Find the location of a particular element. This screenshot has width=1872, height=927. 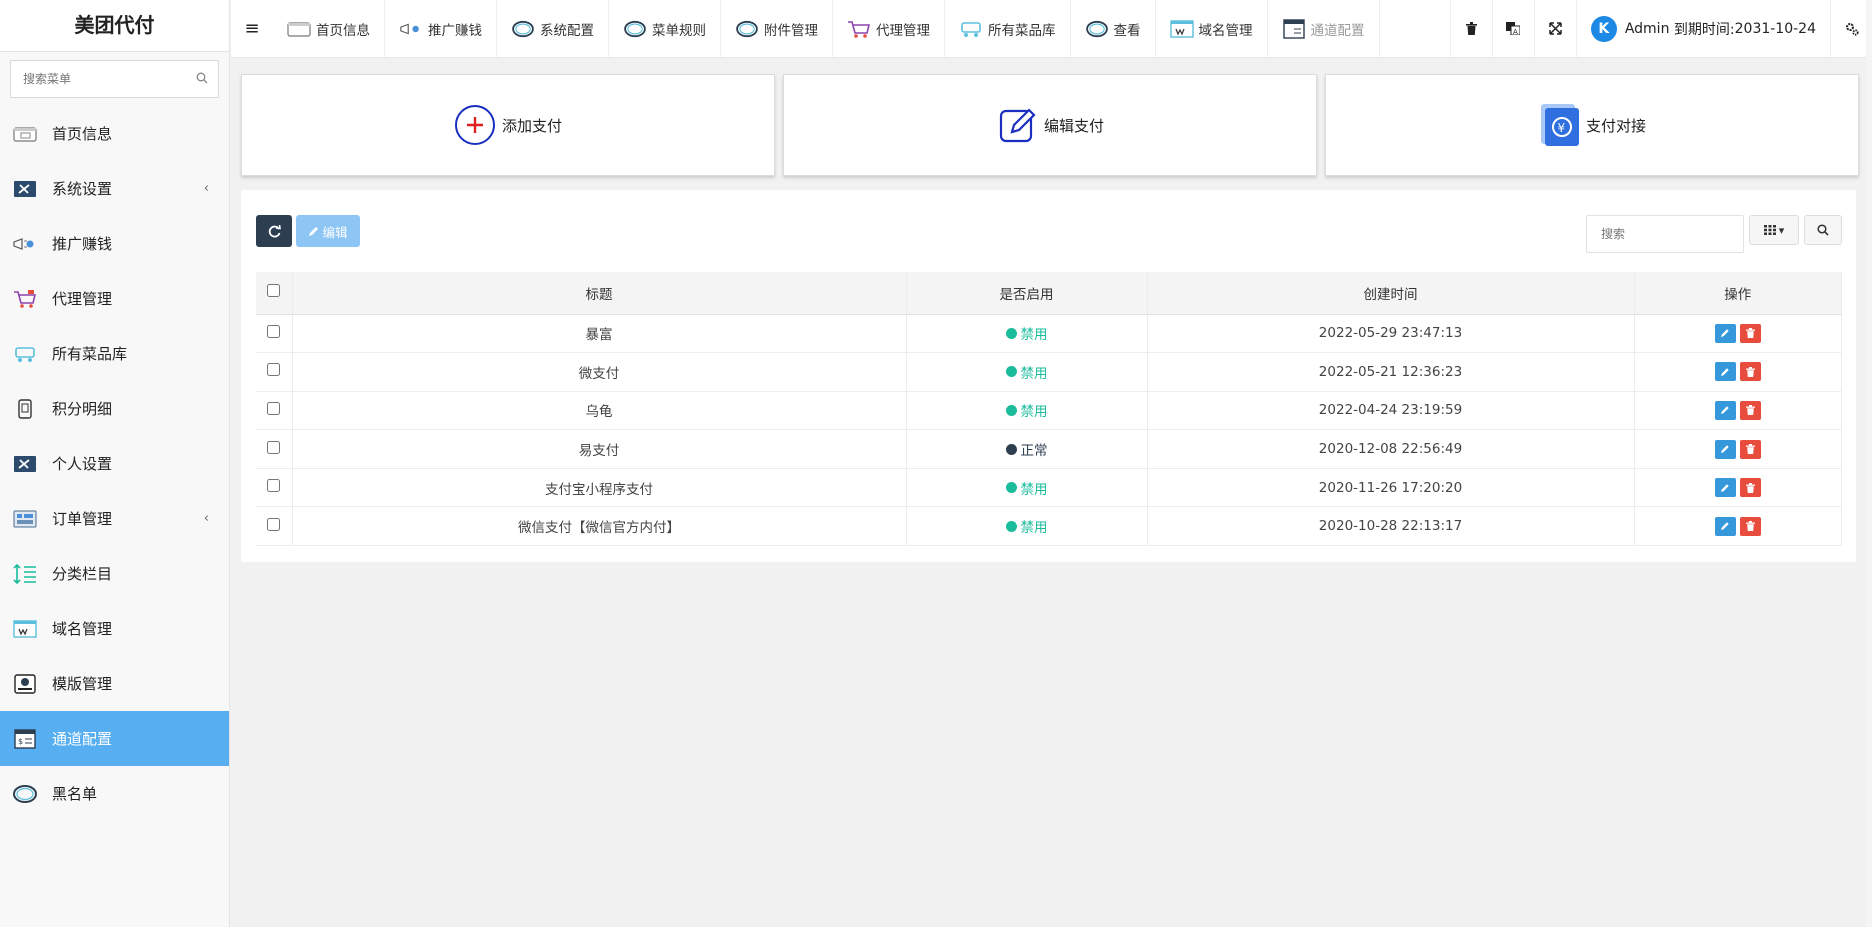

select-all-checkbox is located at coordinates (274, 291).